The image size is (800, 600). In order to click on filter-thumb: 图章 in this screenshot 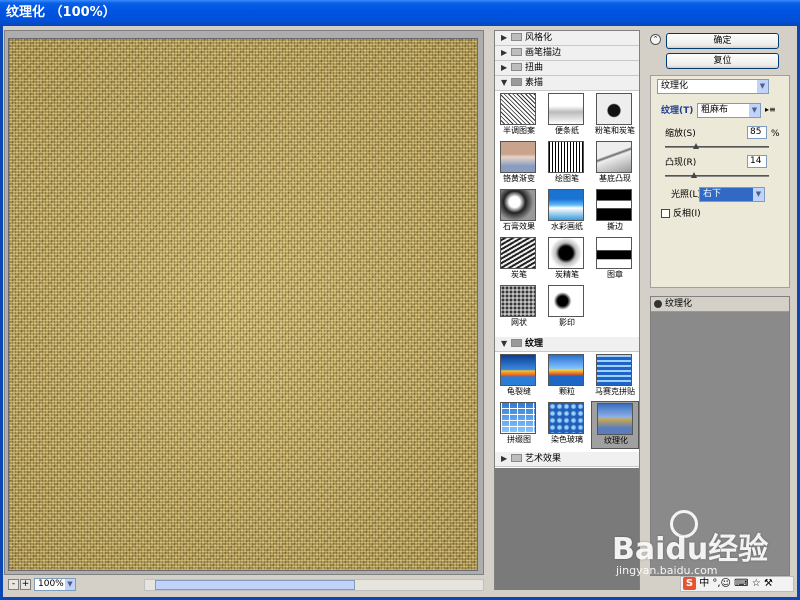, I will do `click(615, 260)`.